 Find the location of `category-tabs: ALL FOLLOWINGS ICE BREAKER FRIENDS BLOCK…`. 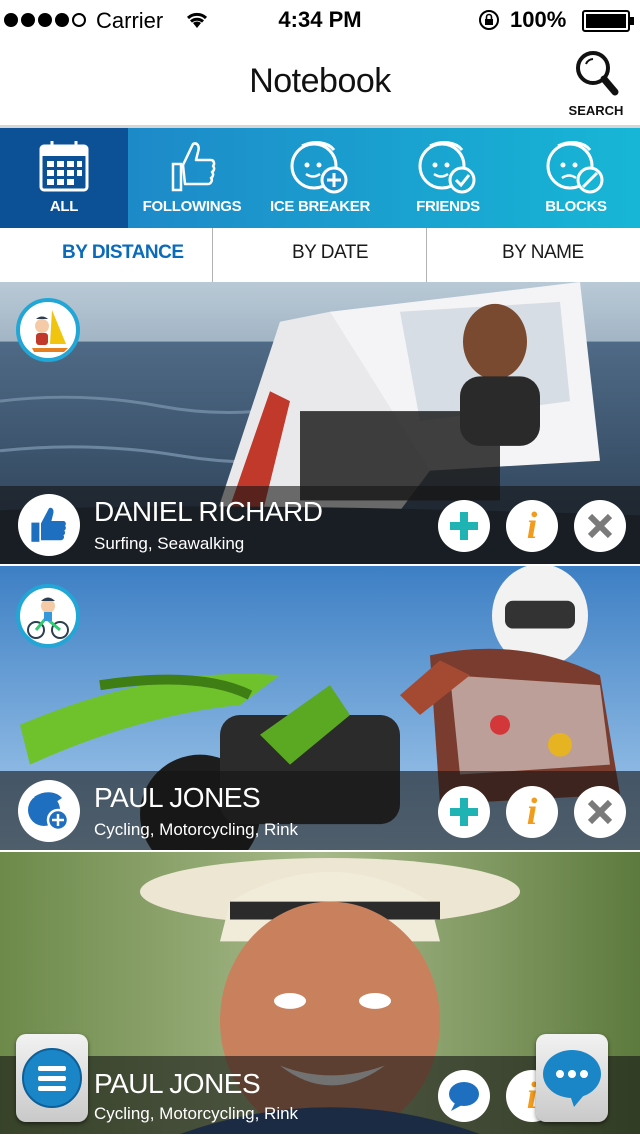

category-tabs: ALL FOLLOWINGS ICE BREAKER FRIENDS BLOCK… is located at coordinates (320, 178).